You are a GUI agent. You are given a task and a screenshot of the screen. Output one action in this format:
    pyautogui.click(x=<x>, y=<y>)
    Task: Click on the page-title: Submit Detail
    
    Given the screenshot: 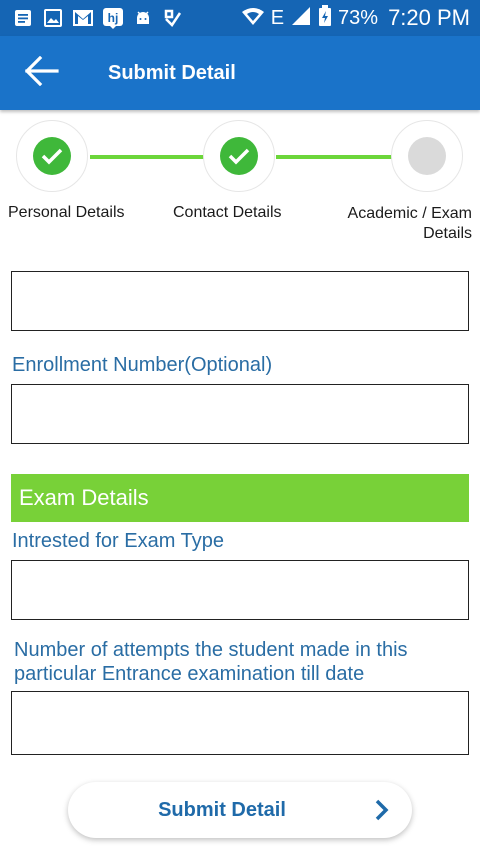 What is the action you would take?
    pyautogui.click(x=172, y=72)
    